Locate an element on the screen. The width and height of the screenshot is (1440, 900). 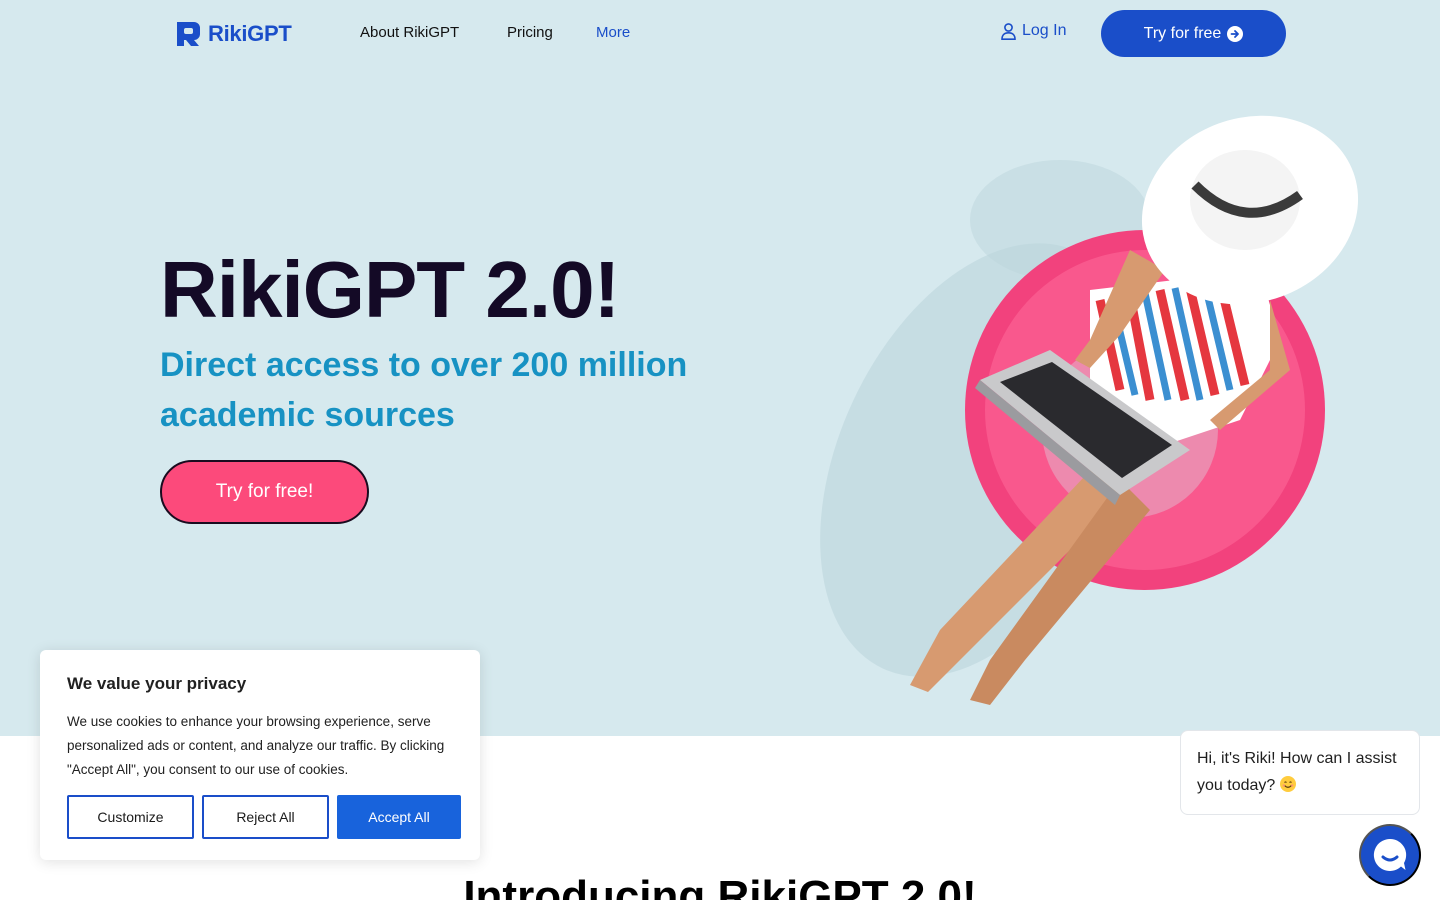
cookie-buttons: Customize Reject All Accept All is located at coordinates (264, 817).